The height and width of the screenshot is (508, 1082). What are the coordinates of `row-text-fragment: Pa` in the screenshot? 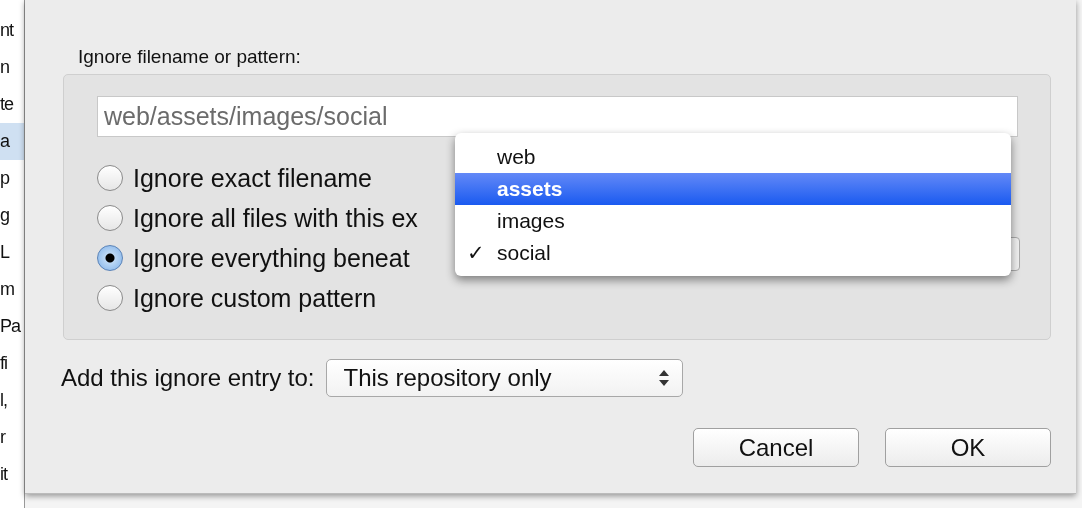 It's located at (11, 326).